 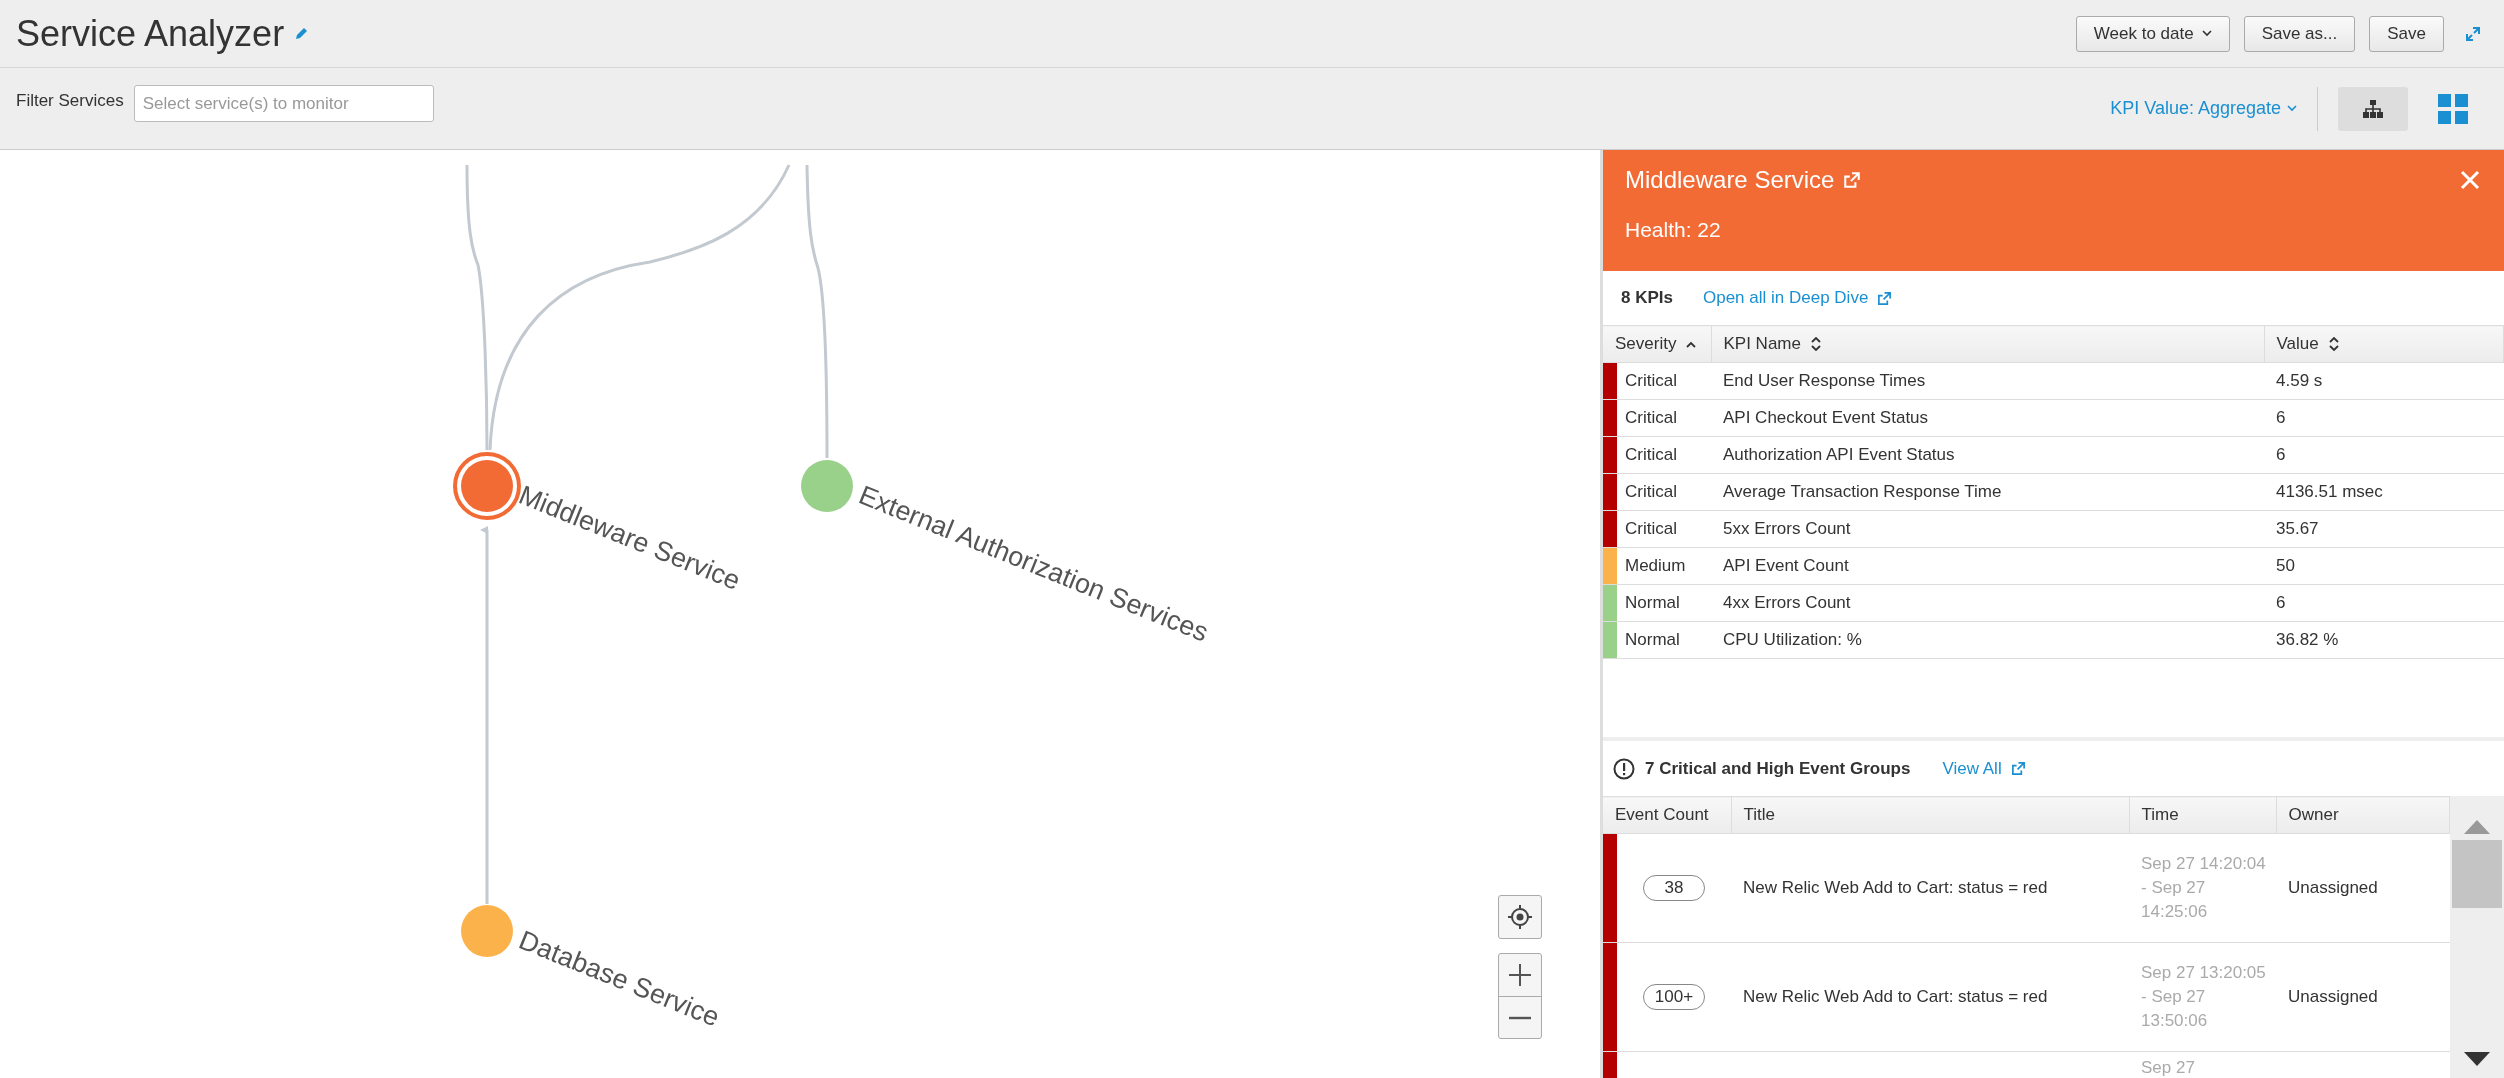 What do you see at coordinates (2168, 1067) in the screenshot?
I see `event-time: Sep 27` at bounding box center [2168, 1067].